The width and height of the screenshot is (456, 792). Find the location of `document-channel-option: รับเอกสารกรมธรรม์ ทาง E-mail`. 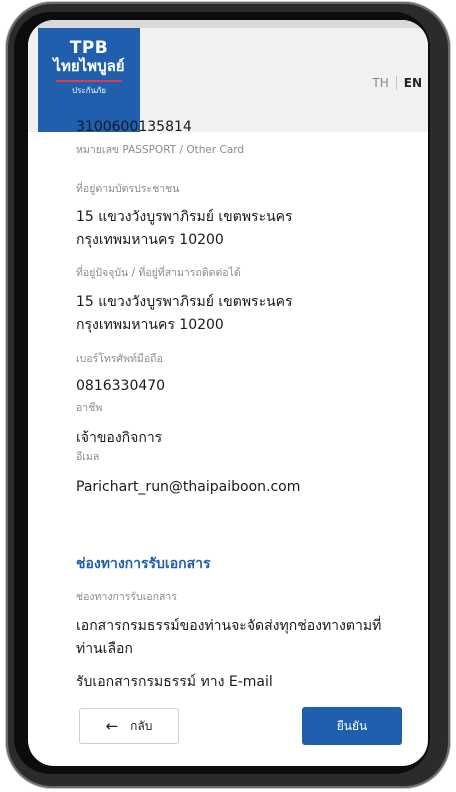

document-channel-option: รับเอกสารกรมธรรม์ ทาง E-mail is located at coordinates (174, 682).